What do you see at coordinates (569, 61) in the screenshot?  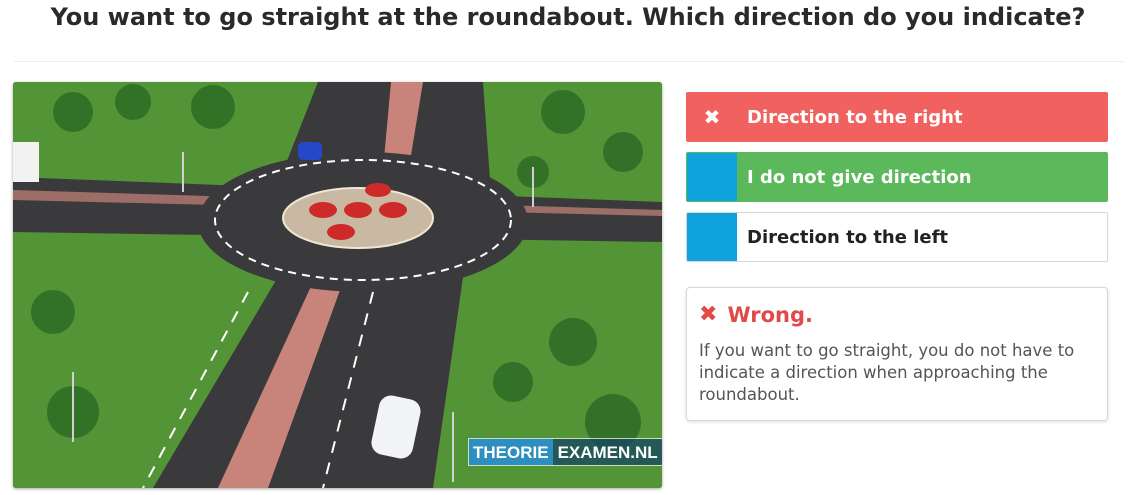 I see `divider` at bounding box center [569, 61].